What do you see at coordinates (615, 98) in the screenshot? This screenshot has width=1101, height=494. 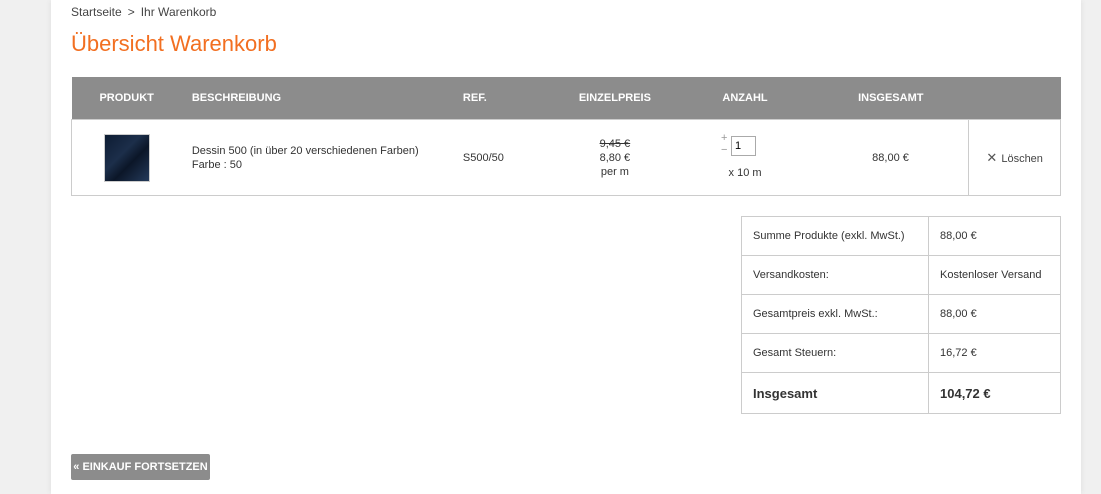 I see `header-einzelpreis: EINZELPREIS` at bounding box center [615, 98].